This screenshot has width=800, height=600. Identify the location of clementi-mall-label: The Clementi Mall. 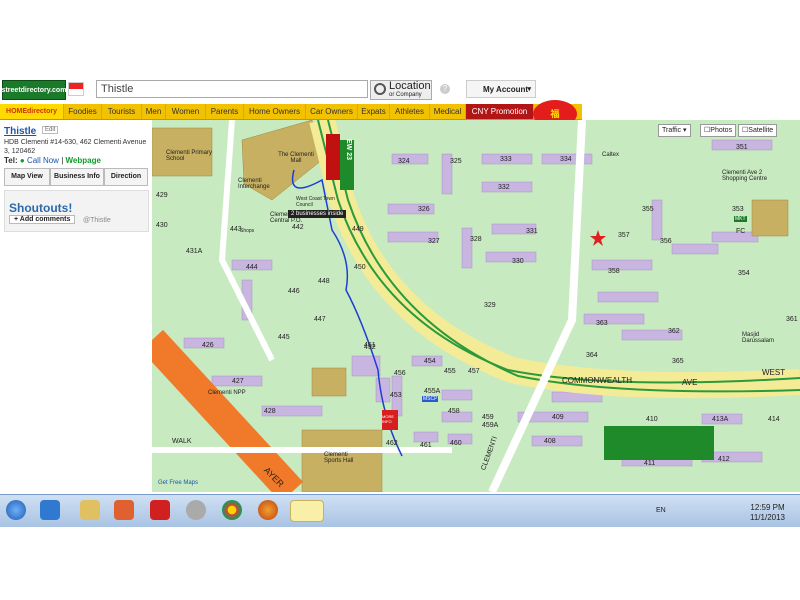
(296, 158).